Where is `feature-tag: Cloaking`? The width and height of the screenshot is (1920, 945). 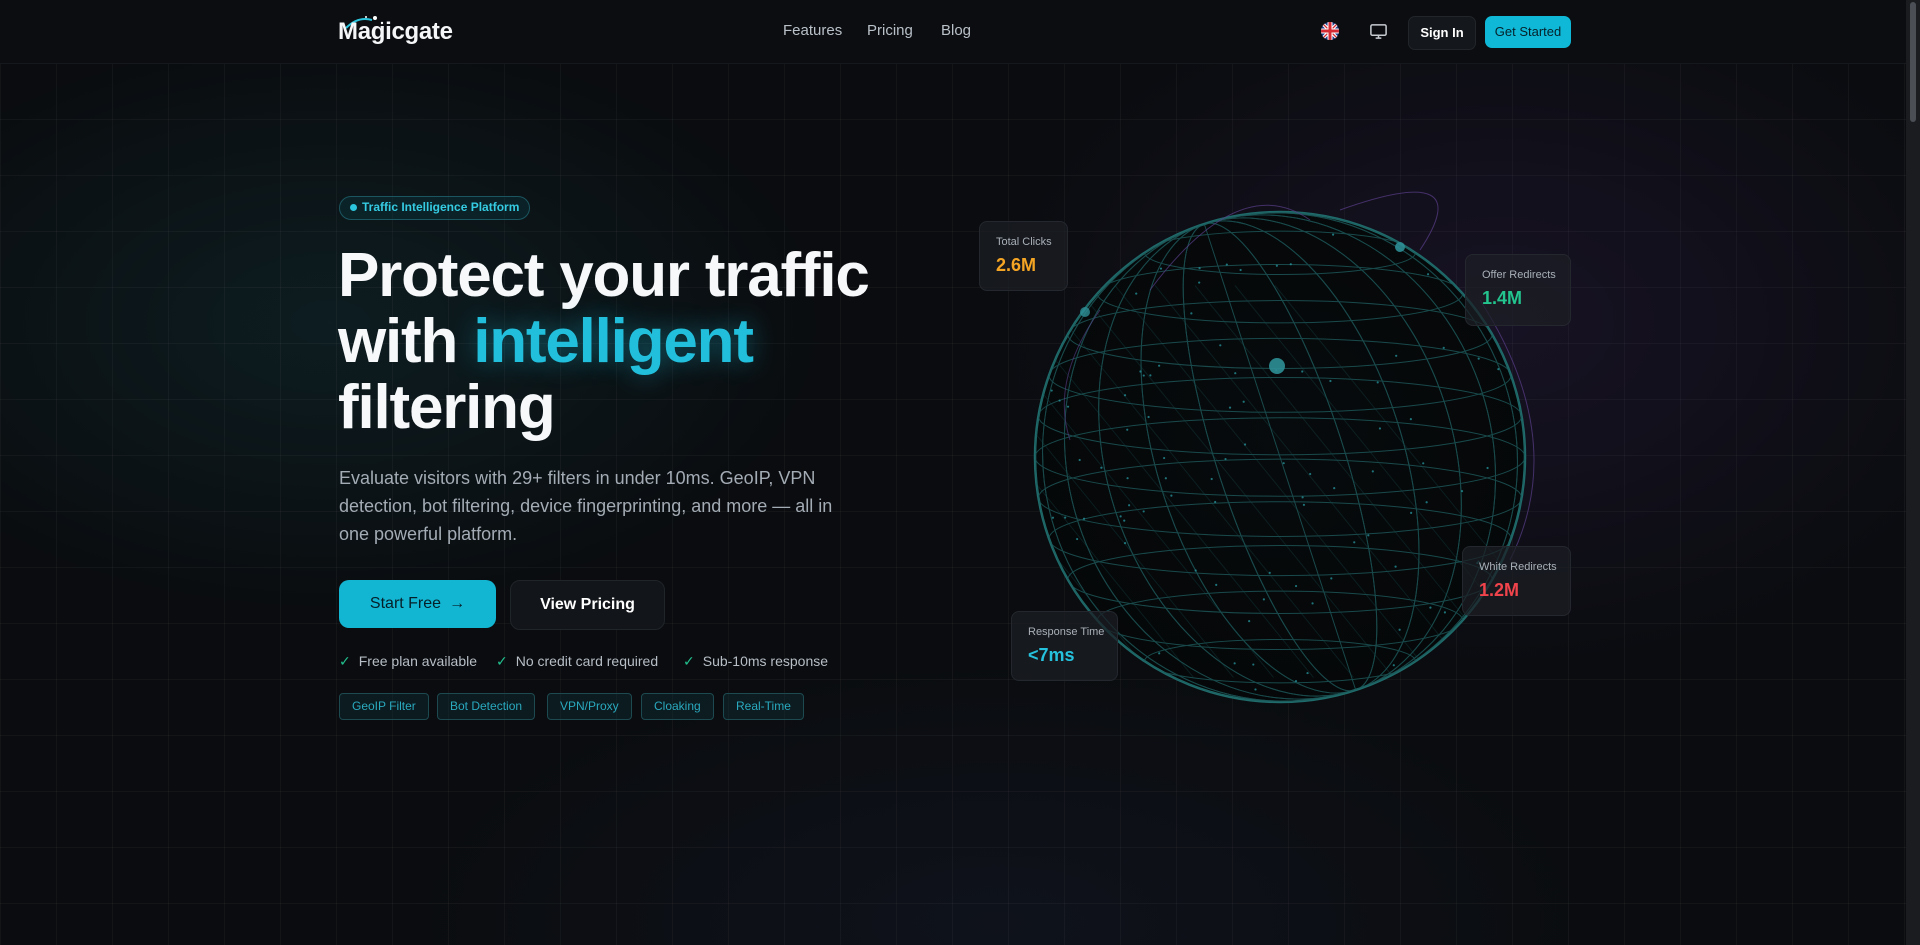 feature-tag: Cloaking is located at coordinates (677, 706).